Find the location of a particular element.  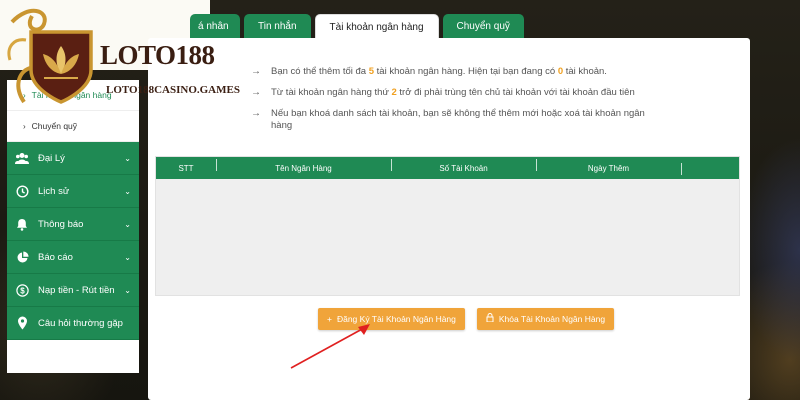

users-icon is located at coordinates (22, 158).